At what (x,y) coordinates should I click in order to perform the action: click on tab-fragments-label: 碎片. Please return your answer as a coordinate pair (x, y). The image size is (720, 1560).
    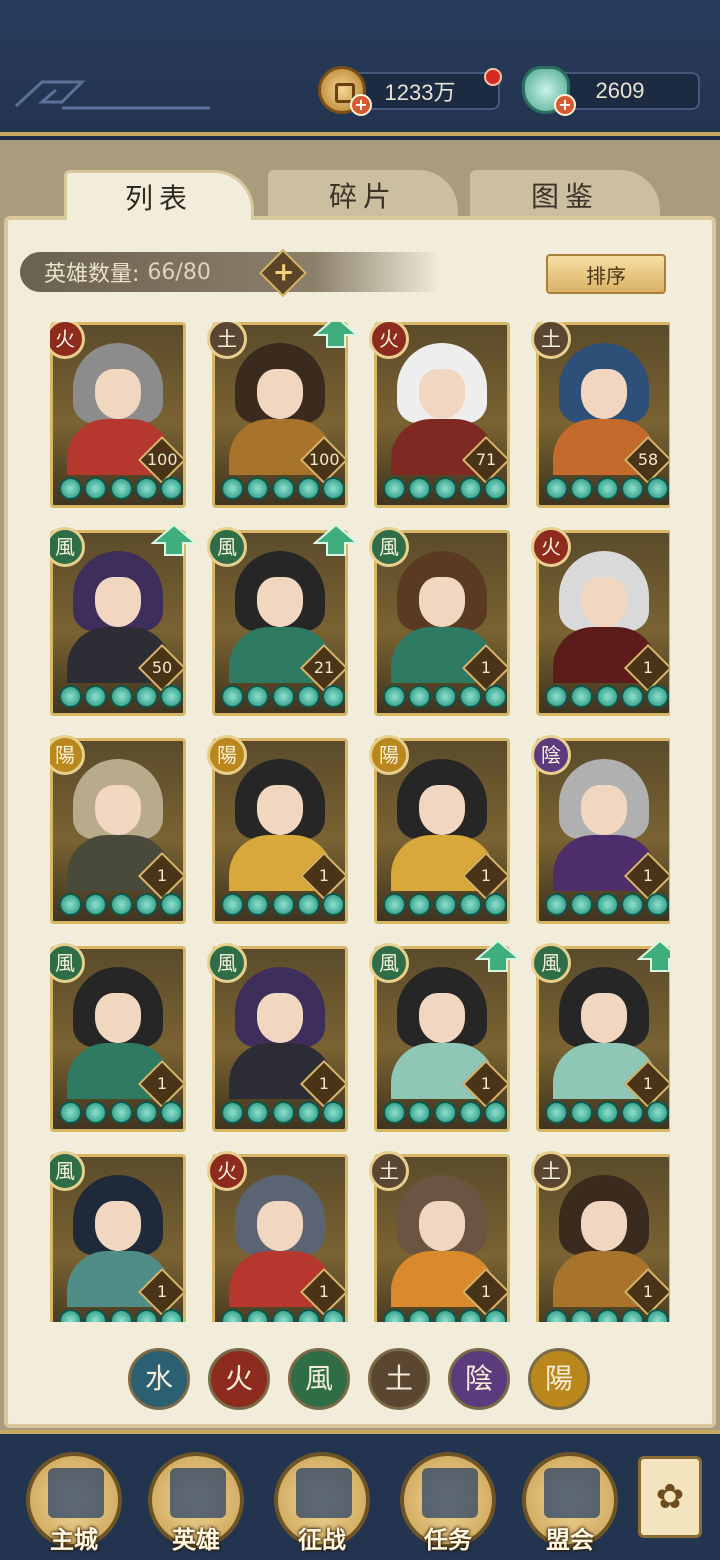
    Looking at the image, I should click on (362, 196).